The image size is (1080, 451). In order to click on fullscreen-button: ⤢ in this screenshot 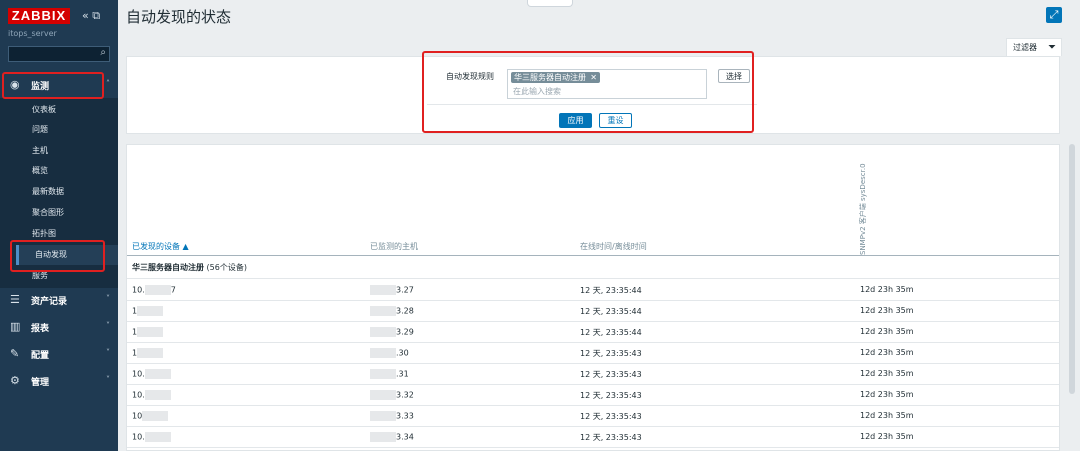, I will do `click(1054, 15)`.